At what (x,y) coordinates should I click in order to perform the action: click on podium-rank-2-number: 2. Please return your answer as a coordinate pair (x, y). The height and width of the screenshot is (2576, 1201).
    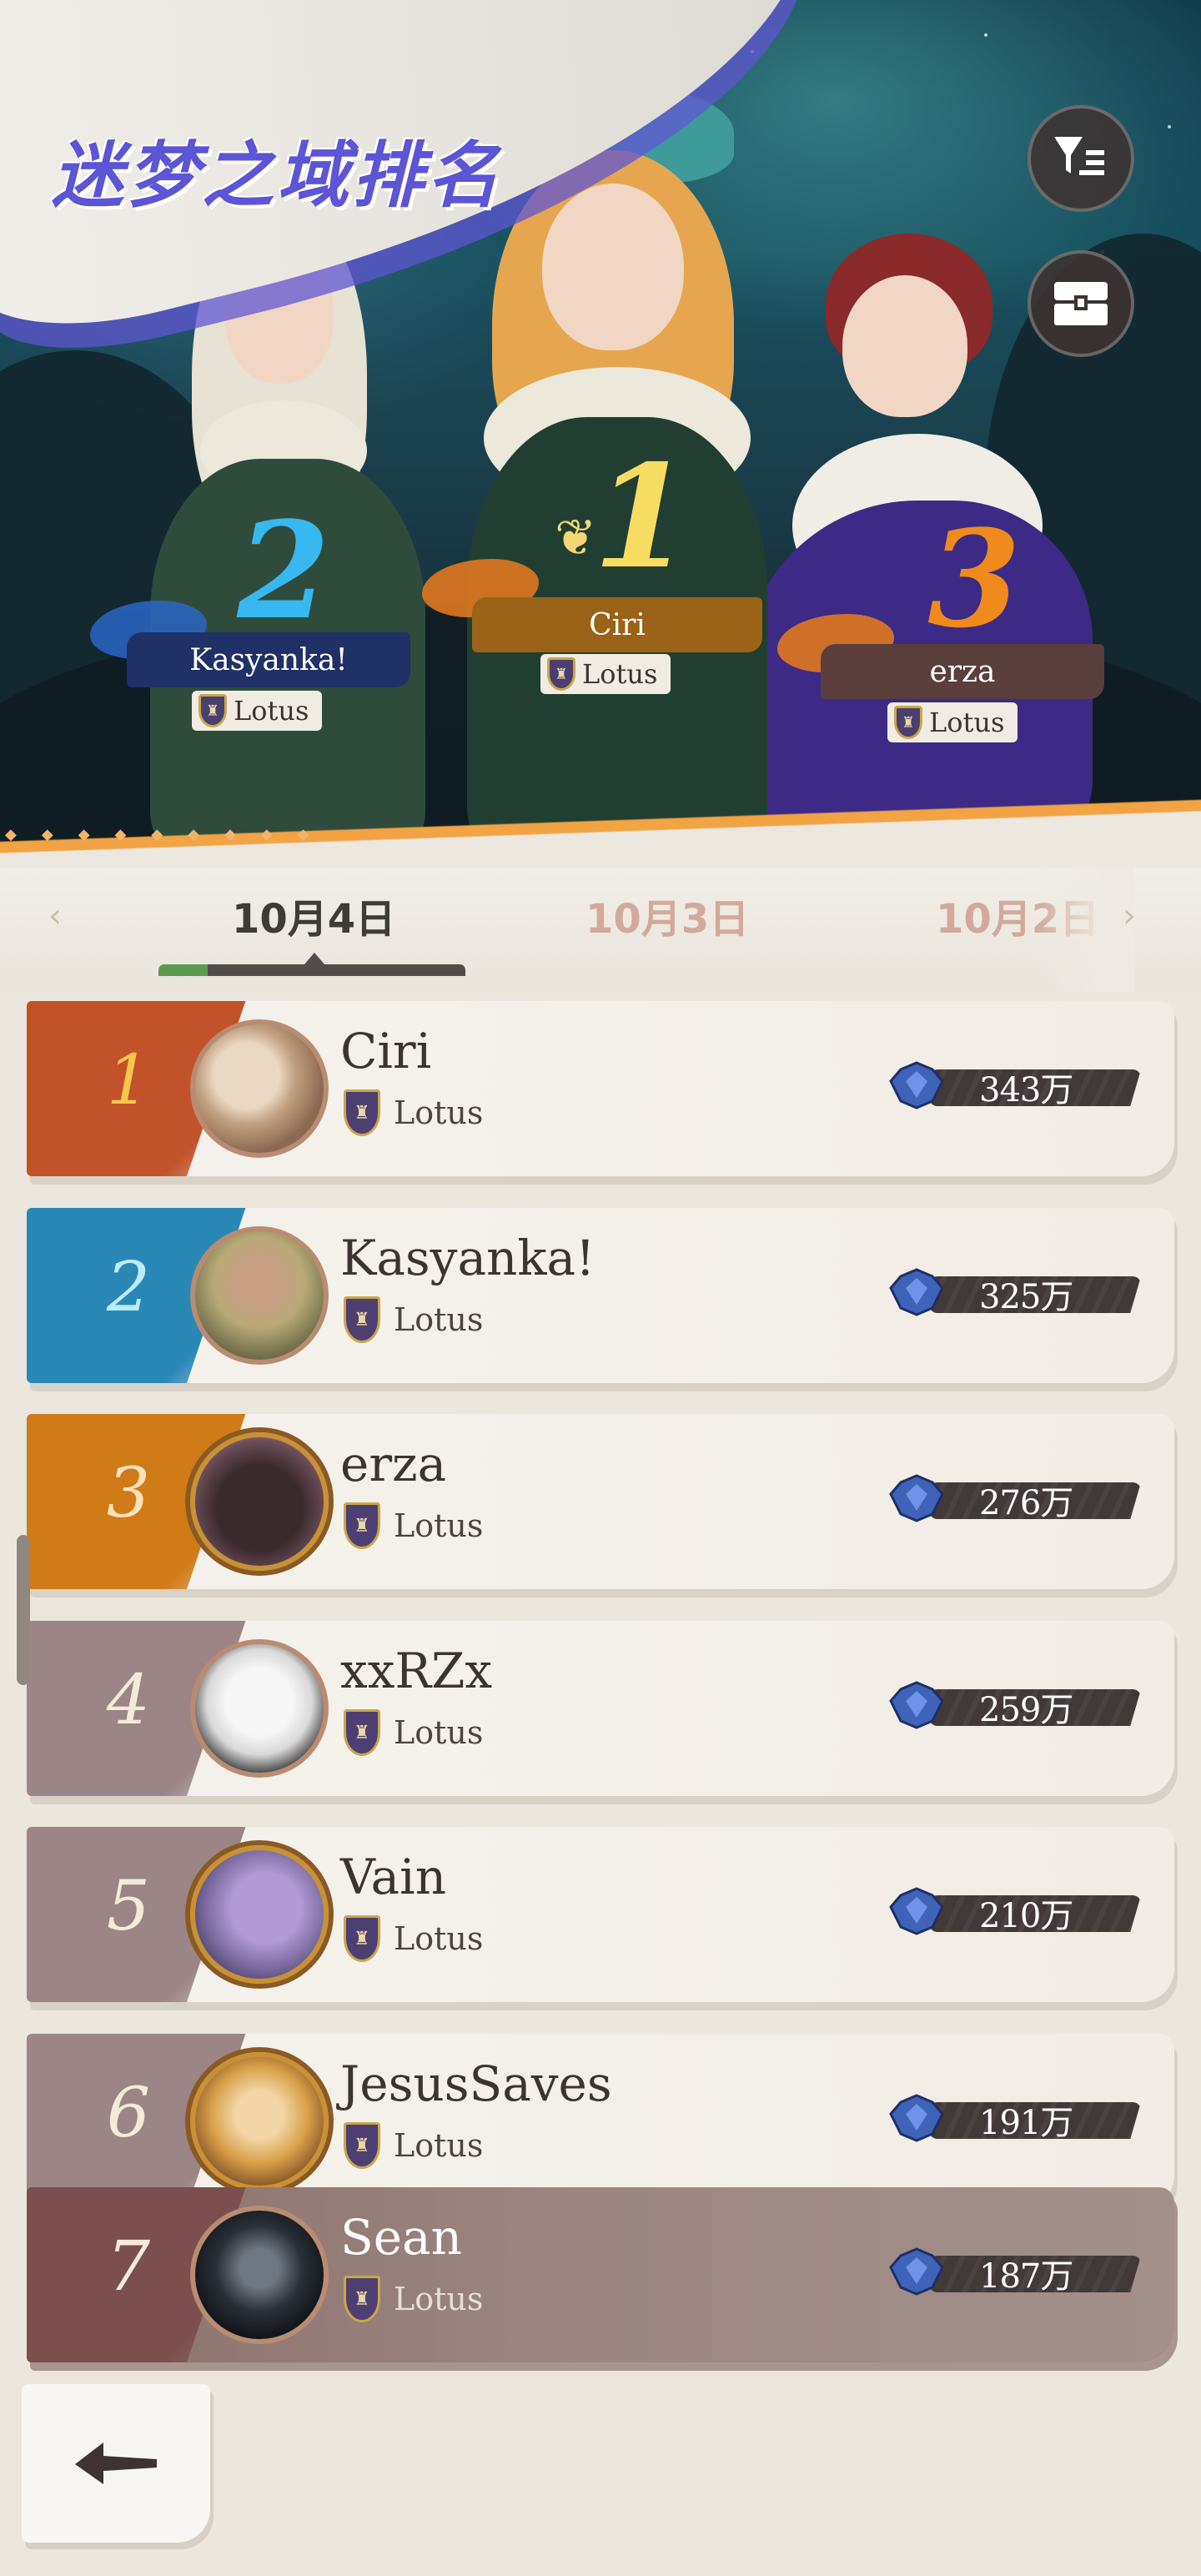
    Looking at the image, I should click on (284, 570).